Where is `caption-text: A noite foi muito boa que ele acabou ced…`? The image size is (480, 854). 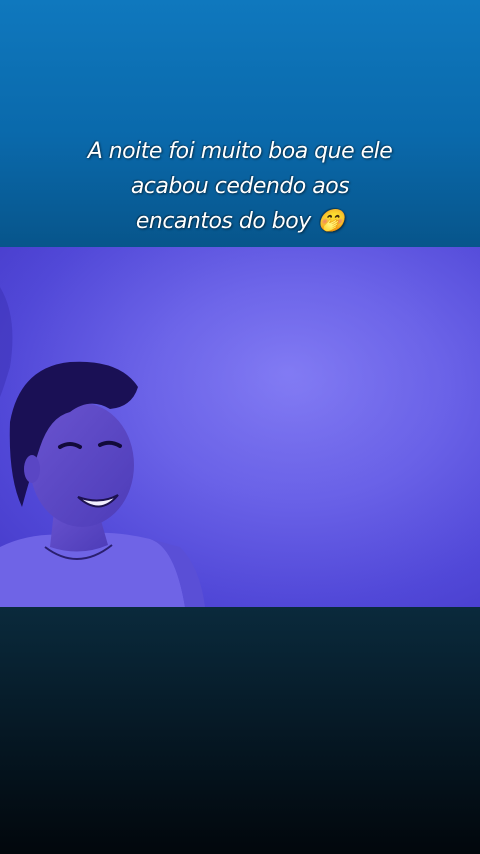
caption-text: A noite foi muito boa que ele acabou ced… is located at coordinates (240, 186).